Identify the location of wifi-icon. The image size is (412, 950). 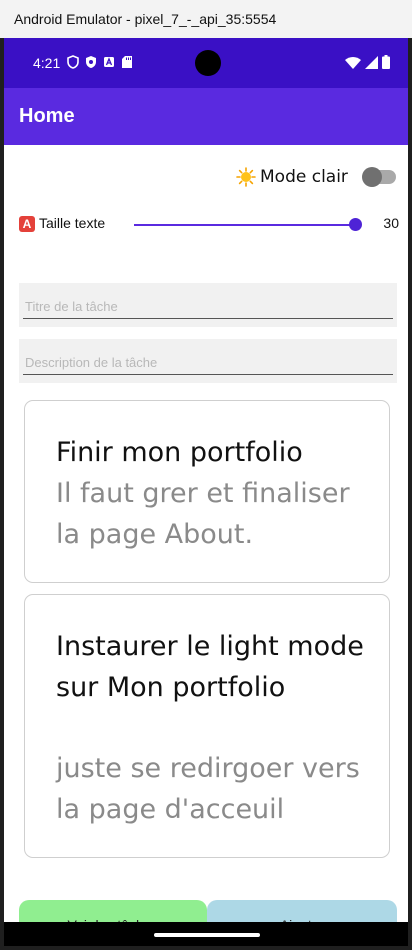
(353, 65).